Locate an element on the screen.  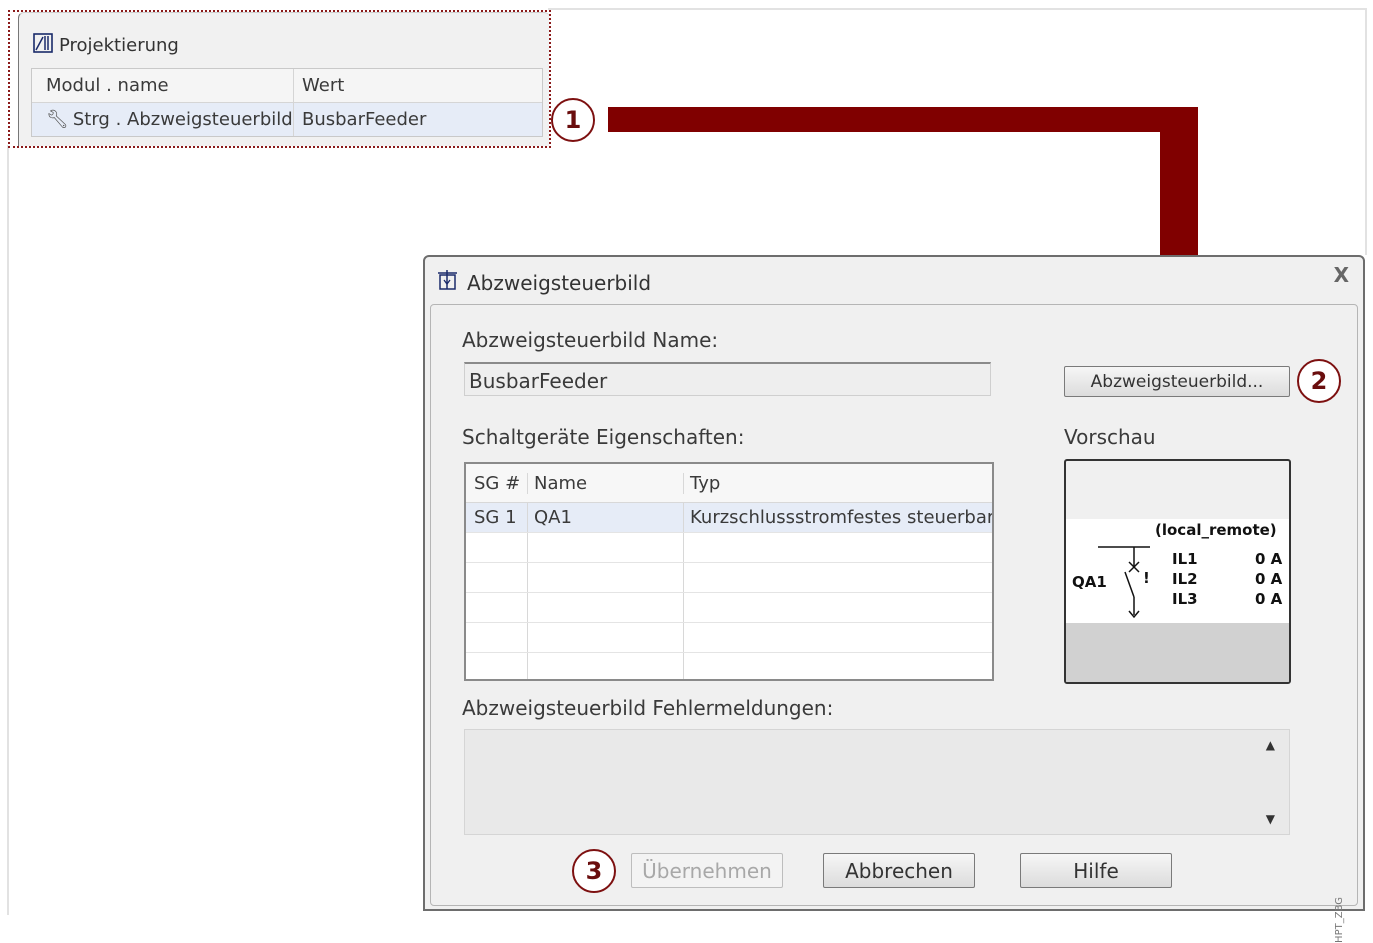
column-header-sg: SG # is located at coordinates (497, 483).